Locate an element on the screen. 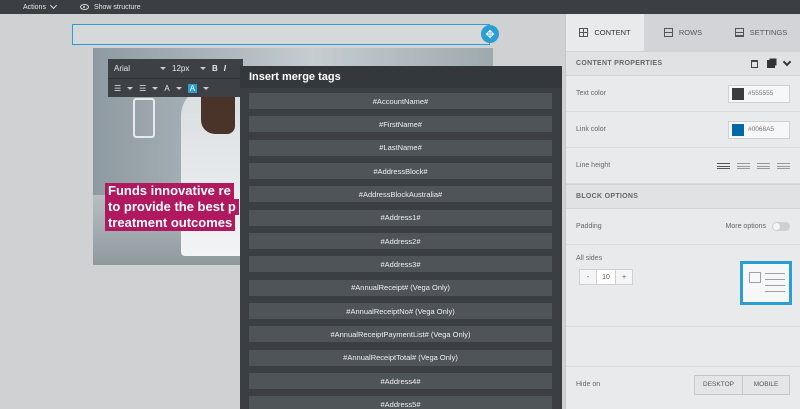 This screenshot has width=800, height=409. hide-on-label: Hide on is located at coordinates (588, 384).